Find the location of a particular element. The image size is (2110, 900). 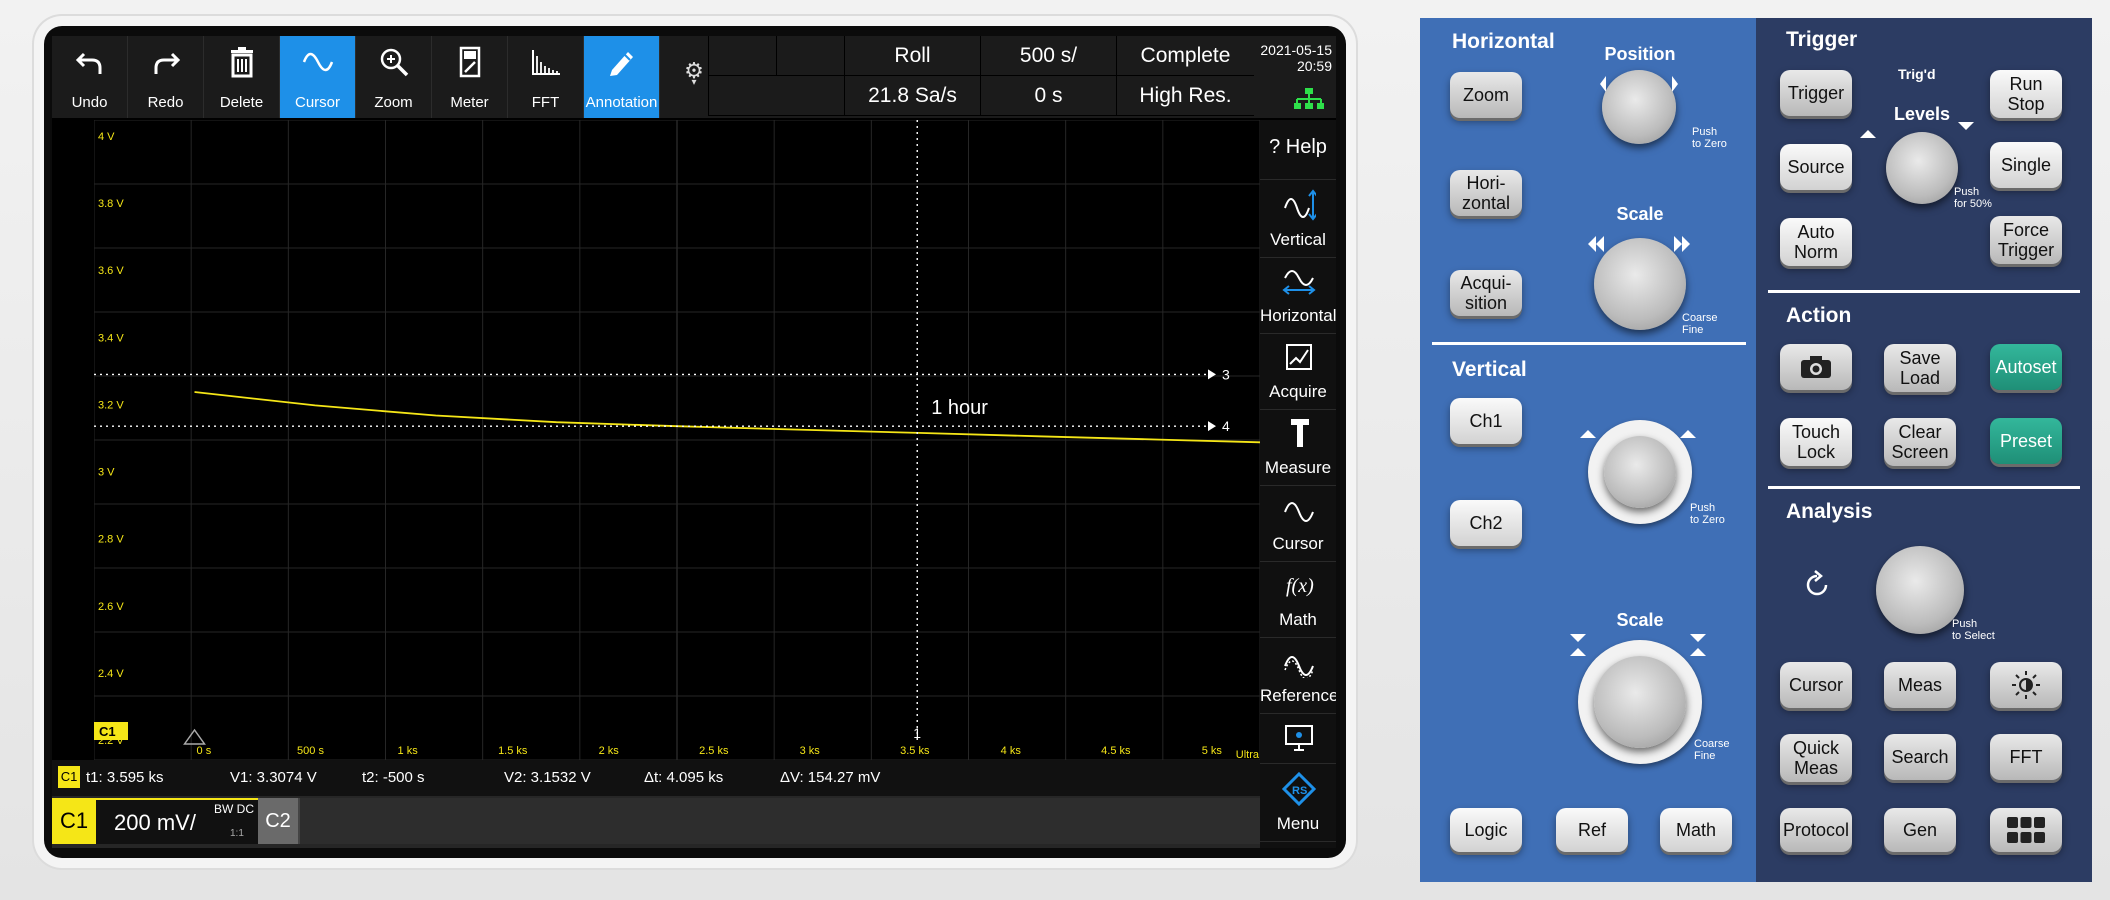

display-settings-button is located at coordinates (1298, 739).